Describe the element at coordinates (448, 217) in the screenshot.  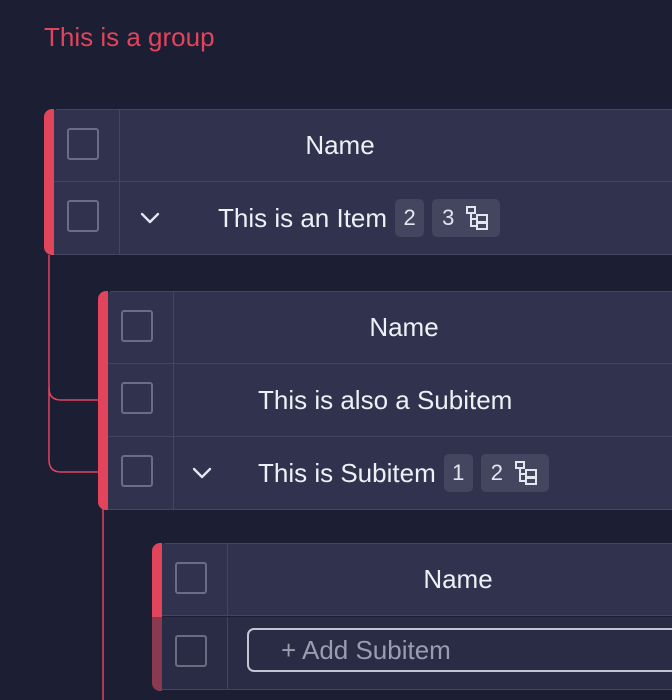
I see `subitem-count: 3` at that location.